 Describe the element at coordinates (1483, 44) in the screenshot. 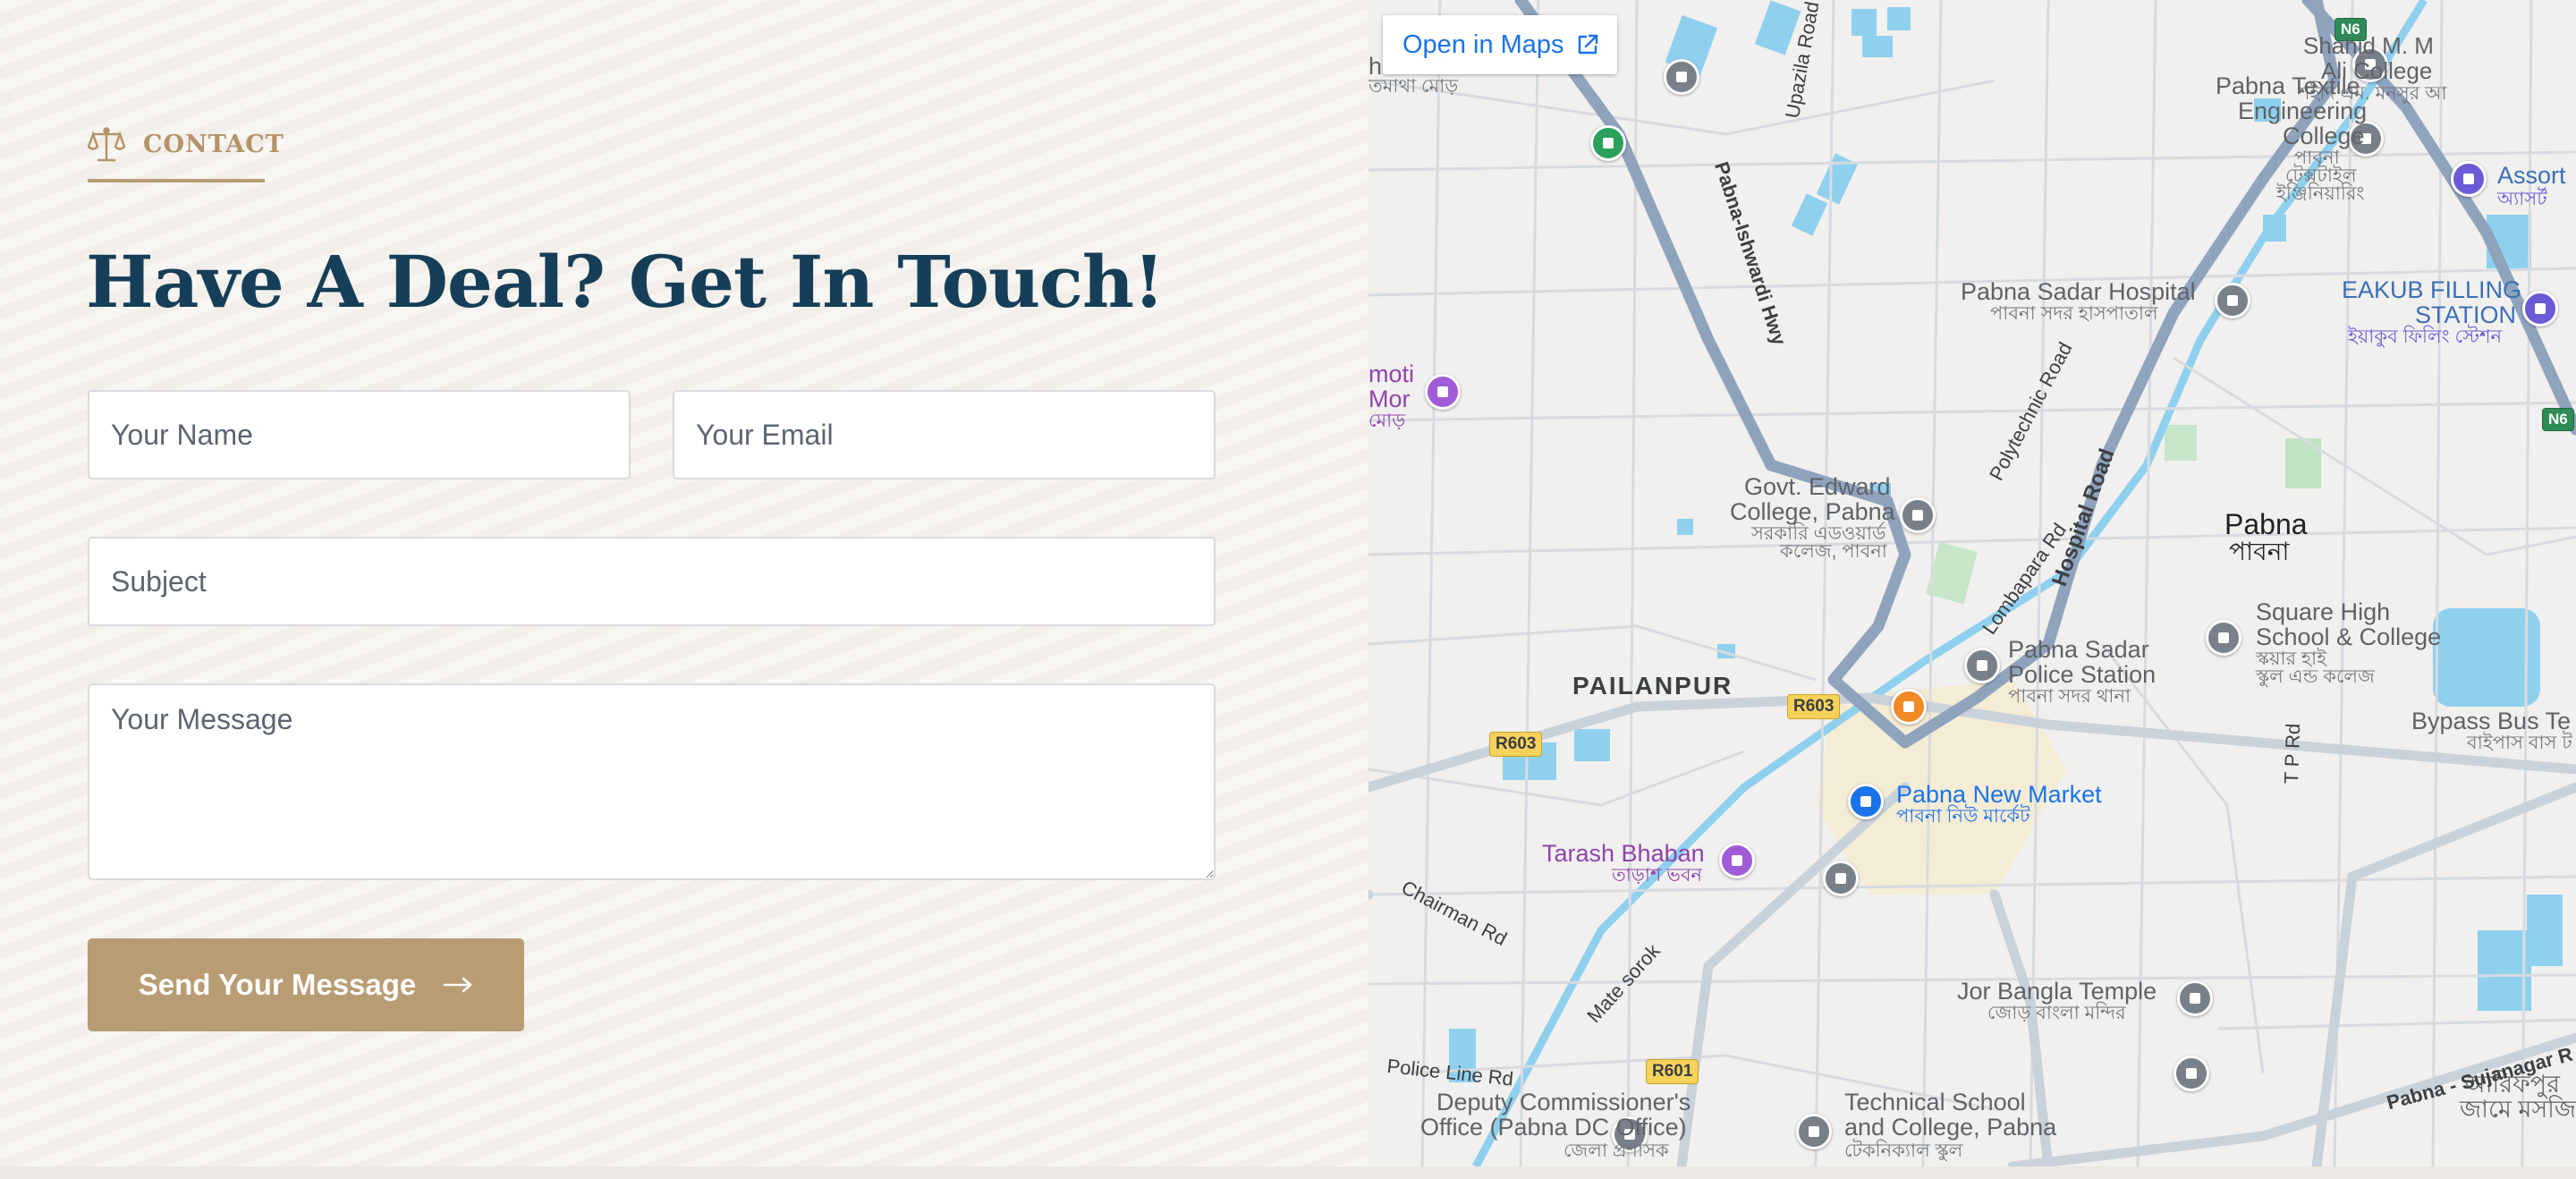

I see `open-in-maps-label: Open in Maps` at that location.